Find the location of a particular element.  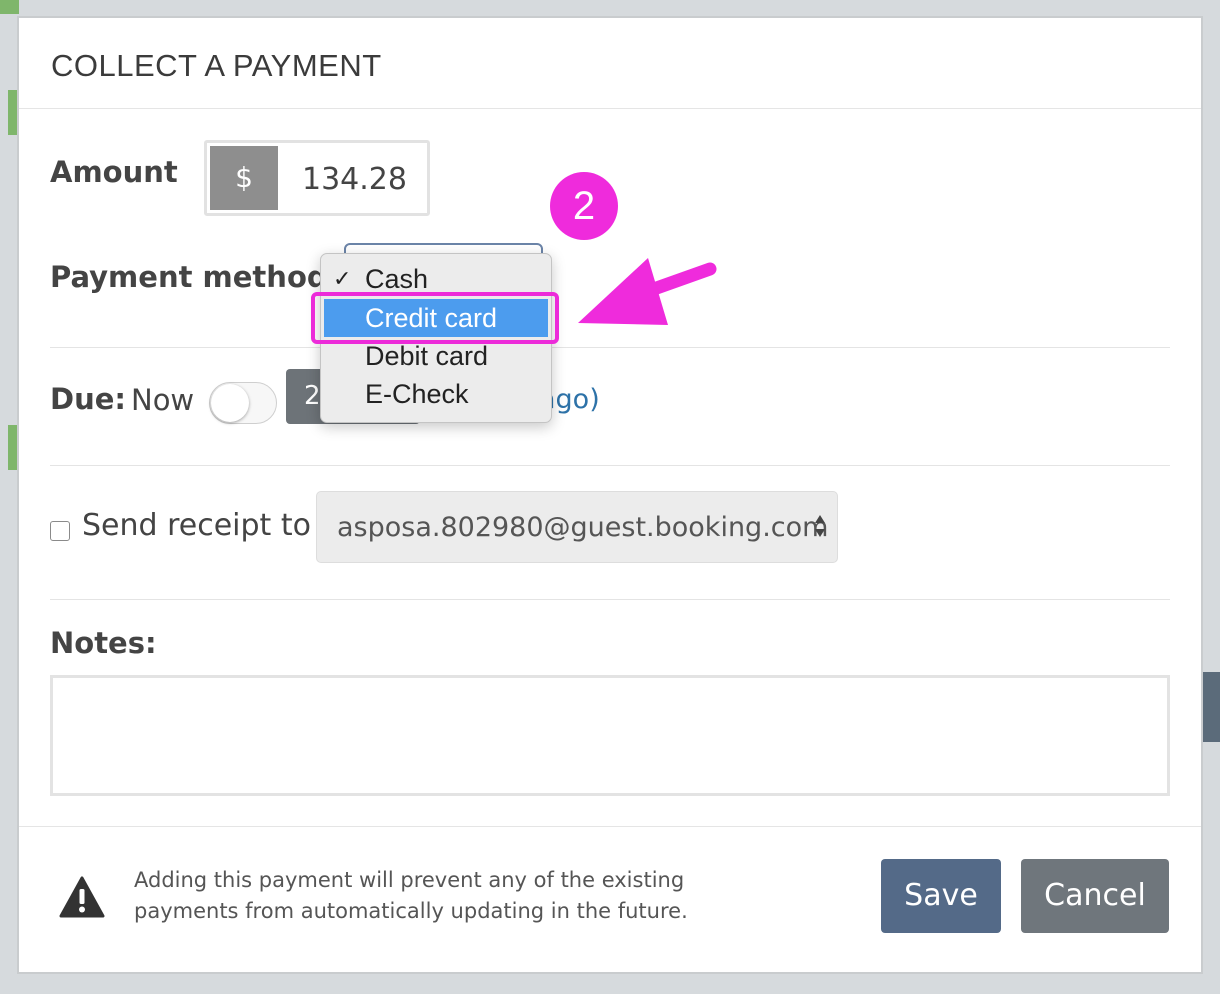

dropdown-option-label: E-Check is located at coordinates (417, 394).